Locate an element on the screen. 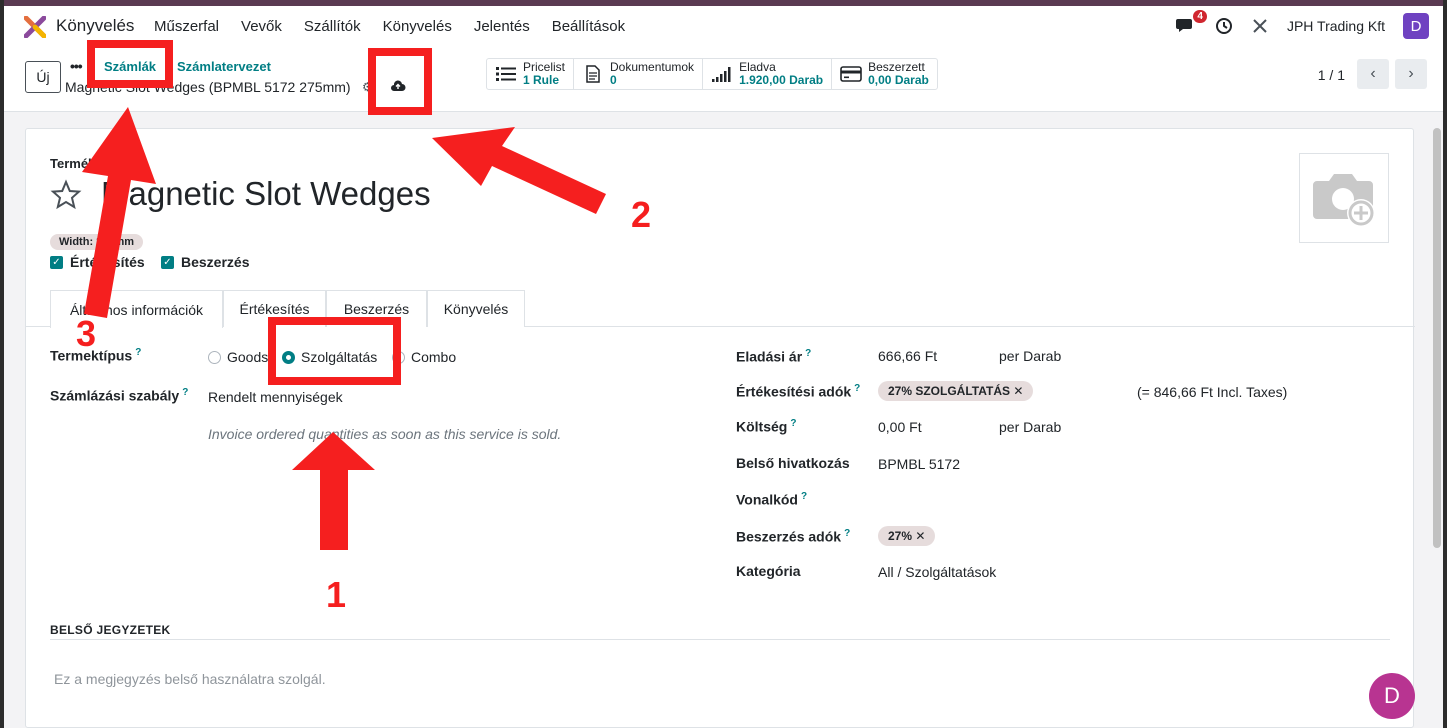  chevron-left-icon: ‹ is located at coordinates (1373, 73).